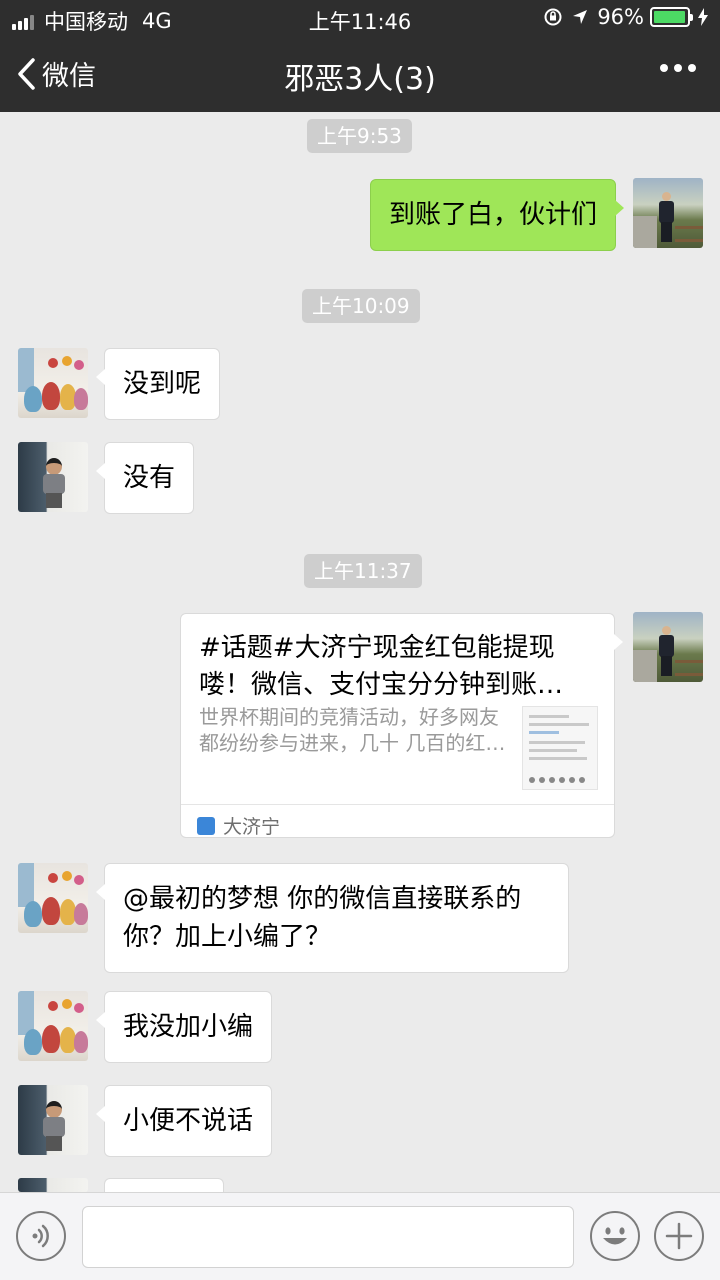  What do you see at coordinates (497, 215) in the screenshot?
I see `message-bubble-self: 到账了白，伙计们` at bounding box center [497, 215].